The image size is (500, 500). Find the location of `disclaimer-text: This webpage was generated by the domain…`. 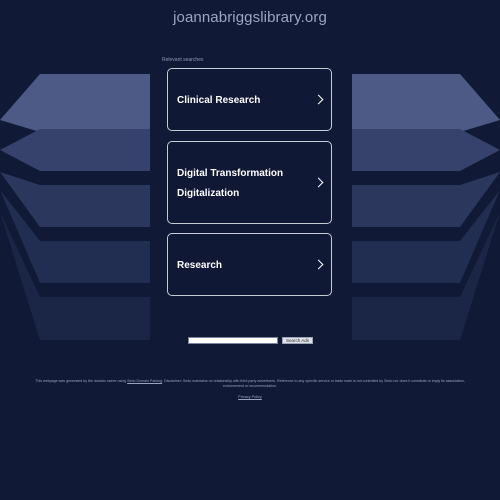

disclaimer-text: This webpage was generated by the domain… is located at coordinates (250, 384).